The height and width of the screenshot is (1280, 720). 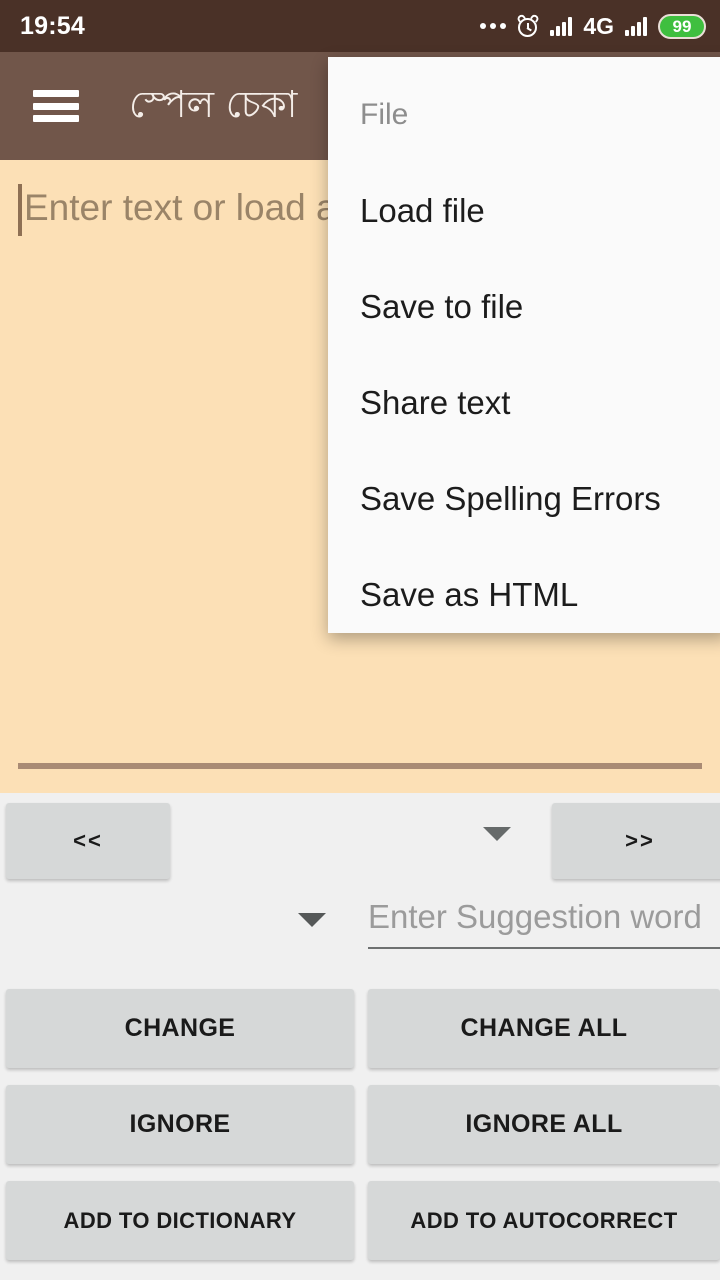 I want to click on network-type-label: 4G, so click(x=598, y=25).